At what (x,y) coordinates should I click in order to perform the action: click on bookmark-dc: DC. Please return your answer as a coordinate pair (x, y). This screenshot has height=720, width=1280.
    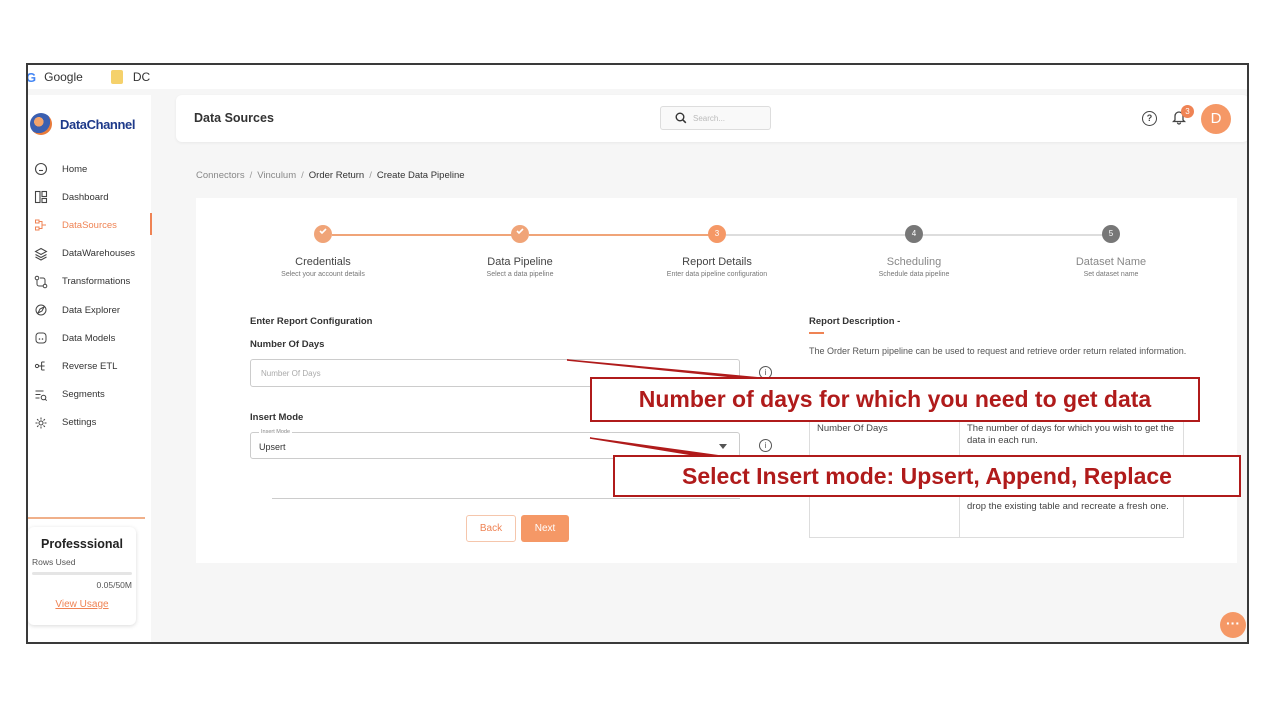
    Looking at the image, I should click on (123, 77).